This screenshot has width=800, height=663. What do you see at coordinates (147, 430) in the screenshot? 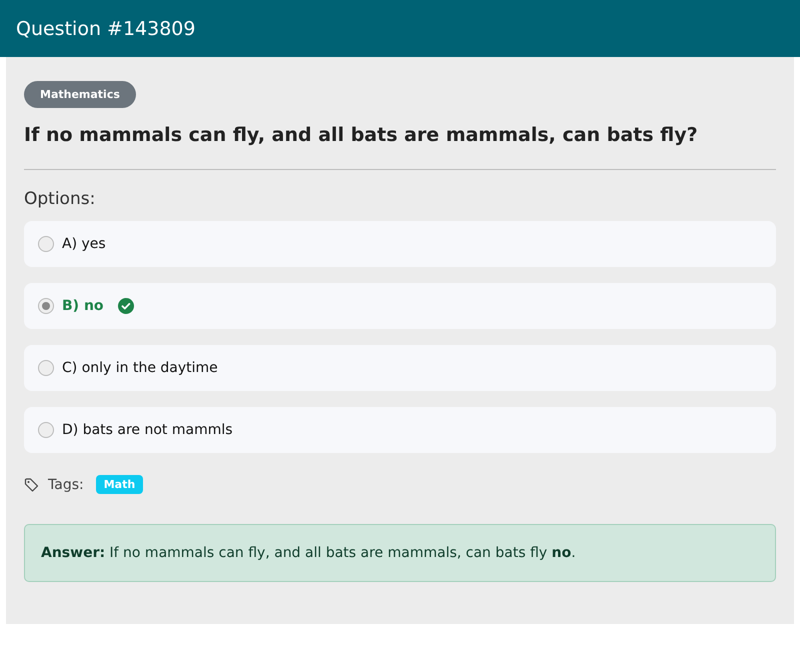
I see `option-text: D) bats are not mammls` at bounding box center [147, 430].